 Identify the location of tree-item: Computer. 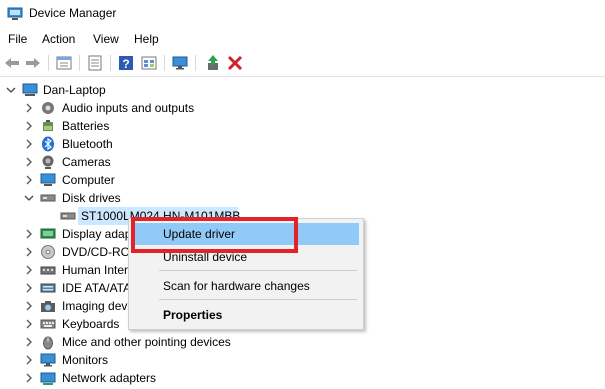
(302, 180).